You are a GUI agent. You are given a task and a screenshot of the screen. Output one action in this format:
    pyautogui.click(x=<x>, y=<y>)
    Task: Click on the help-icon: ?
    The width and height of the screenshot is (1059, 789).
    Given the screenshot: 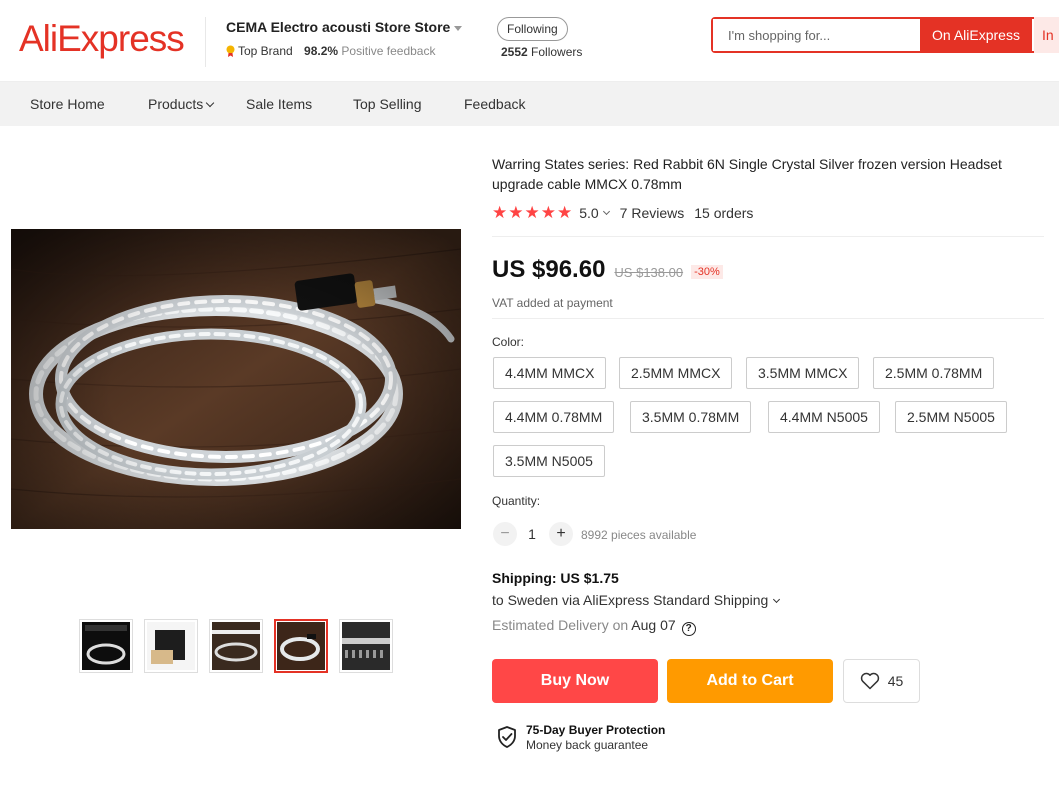 What is the action you would take?
    pyautogui.click(x=688, y=629)
    